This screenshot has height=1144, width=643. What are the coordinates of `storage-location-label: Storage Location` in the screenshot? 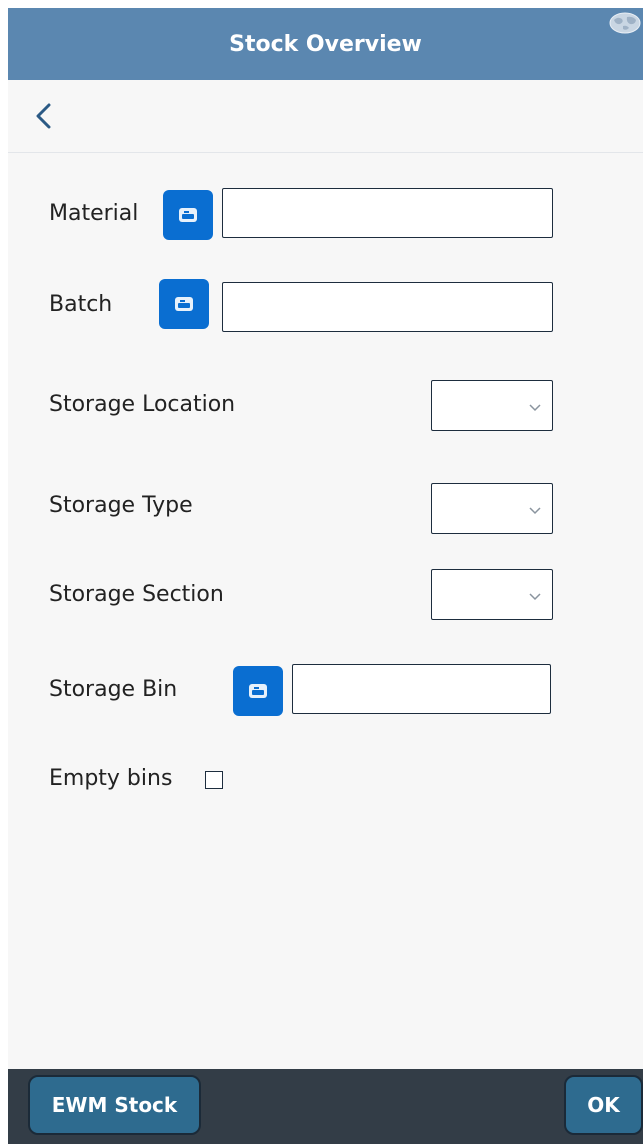 It's located at (142, 404).